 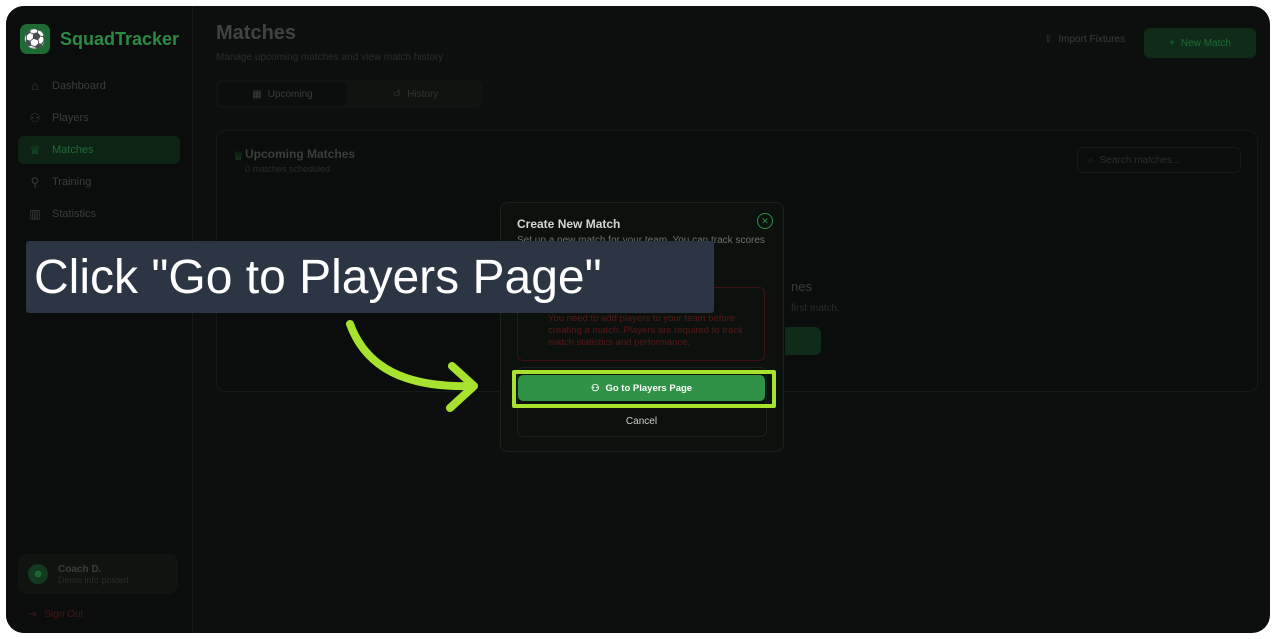 I want to click on tab-history: ↺ History, so click(x=415, y=94).